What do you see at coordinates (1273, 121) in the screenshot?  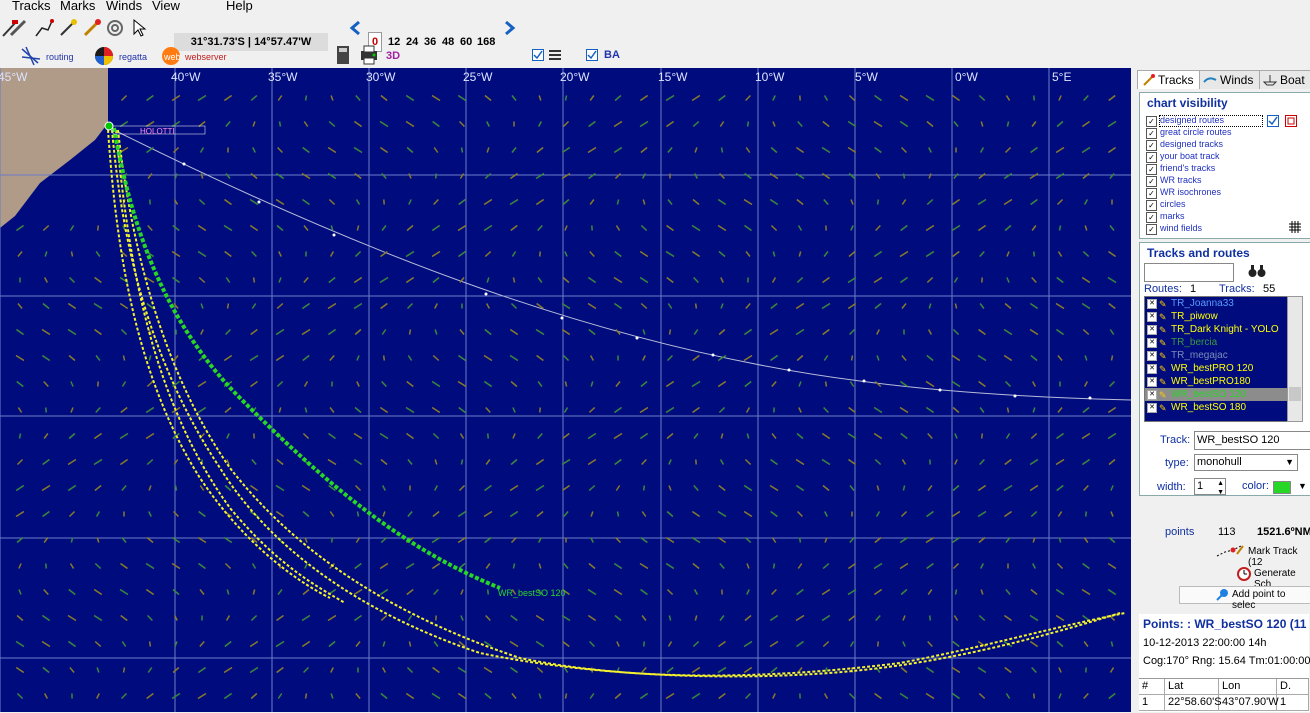 I see `route-visibility-toggle-icon` at bounding box center [1273, 121].